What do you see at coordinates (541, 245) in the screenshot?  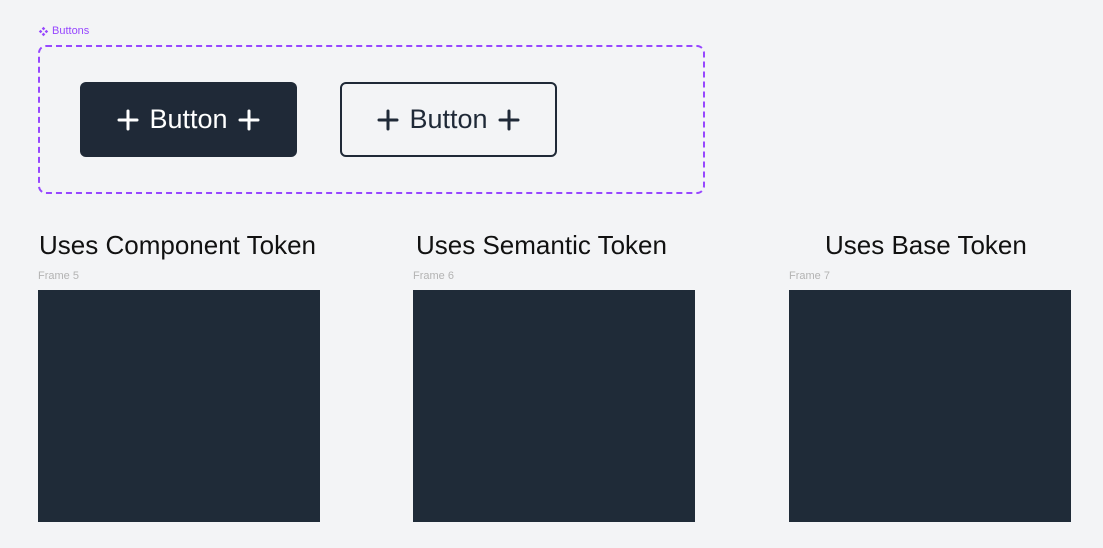 I see `section-title-semantic-token: Uses Semantic Token` at bounding box center [541, 245].